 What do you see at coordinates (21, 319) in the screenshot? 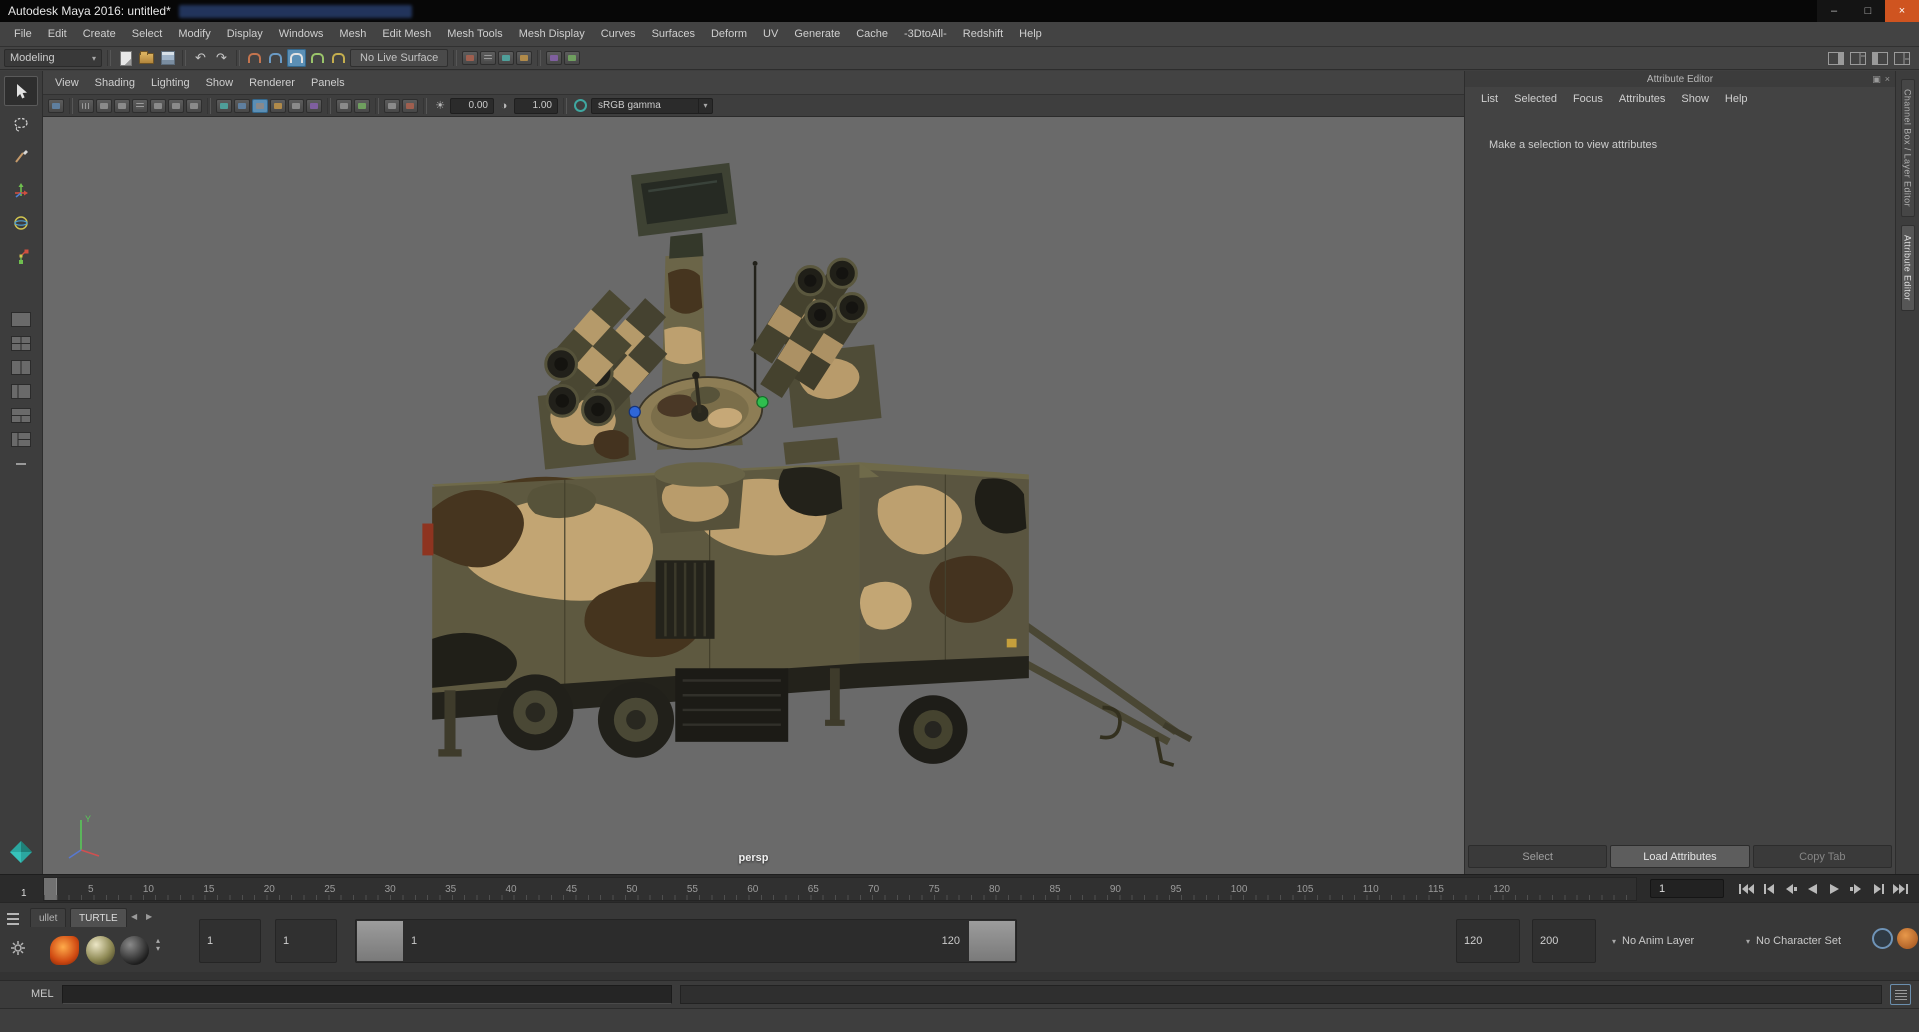
I see `layout-single-pane-button` at bounding box center [21, 319].